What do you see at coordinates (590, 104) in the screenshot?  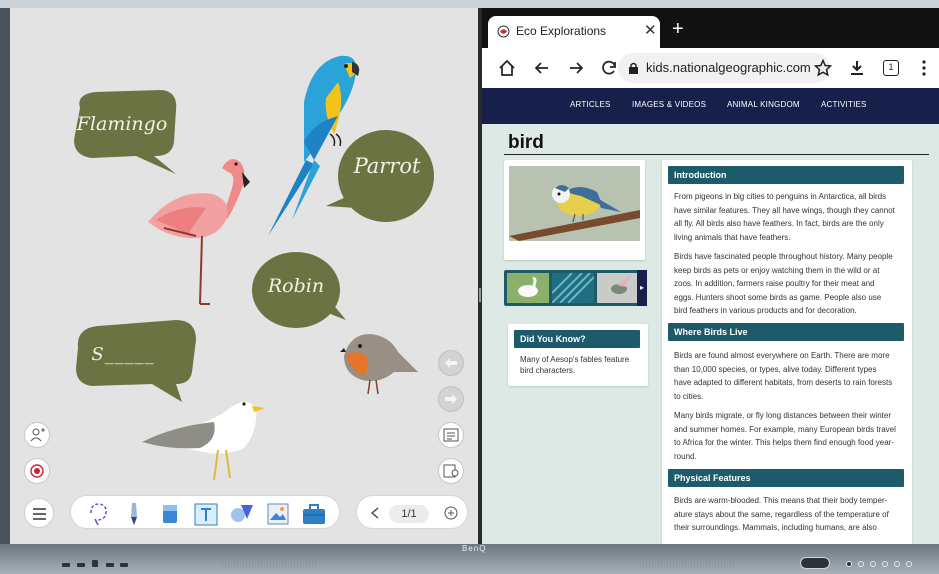 I see `nav-articles: ARTICLES` at bounding box center [590, 104].